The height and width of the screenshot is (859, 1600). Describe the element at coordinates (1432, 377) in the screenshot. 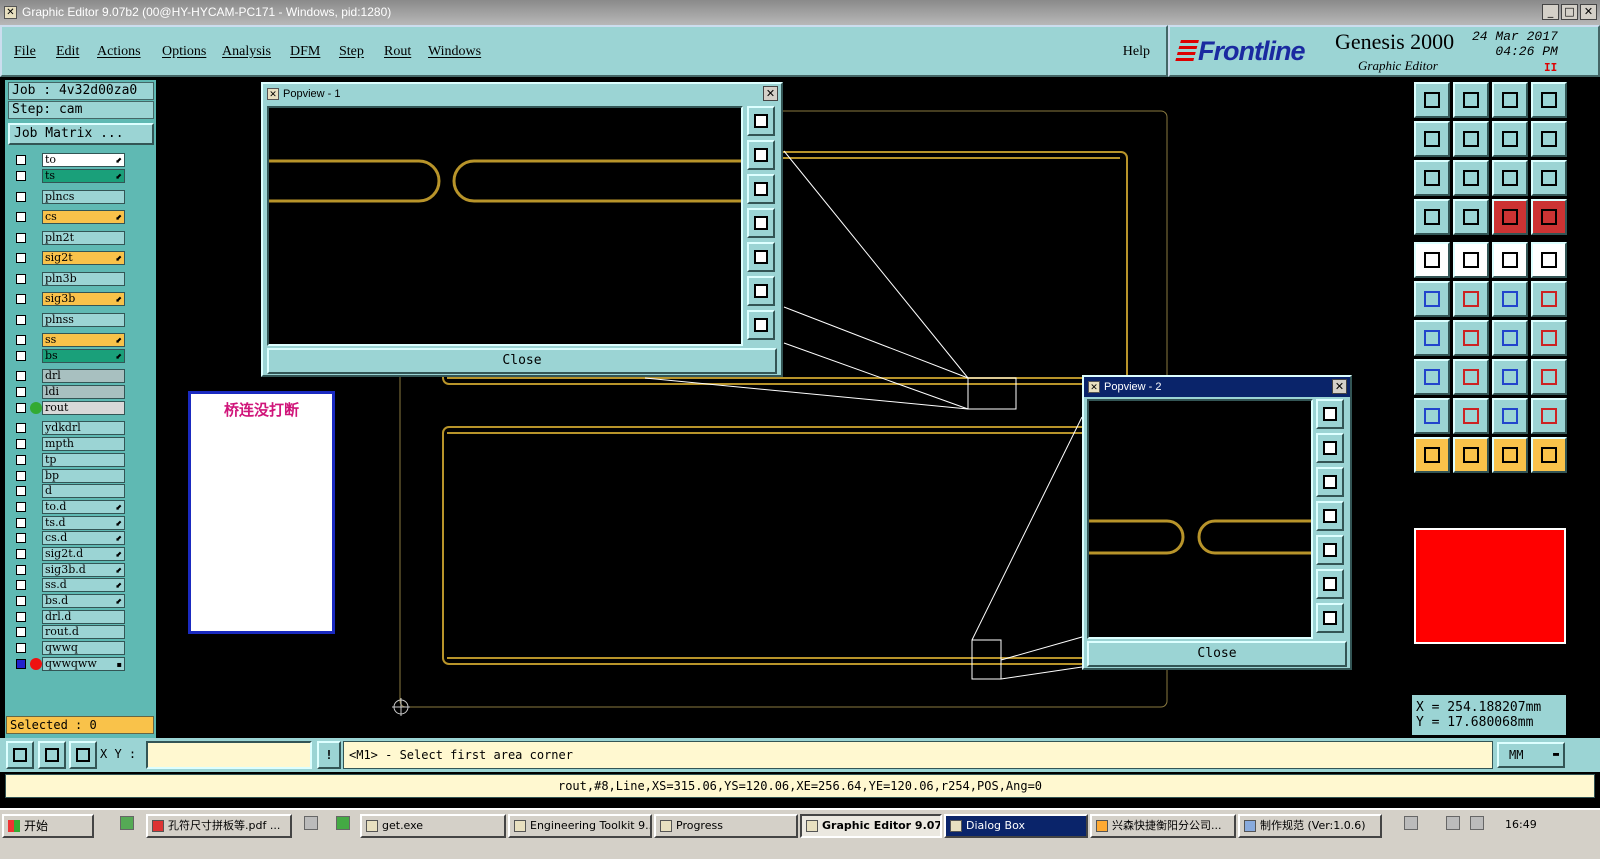

I see `add-pad-tool` at that location.